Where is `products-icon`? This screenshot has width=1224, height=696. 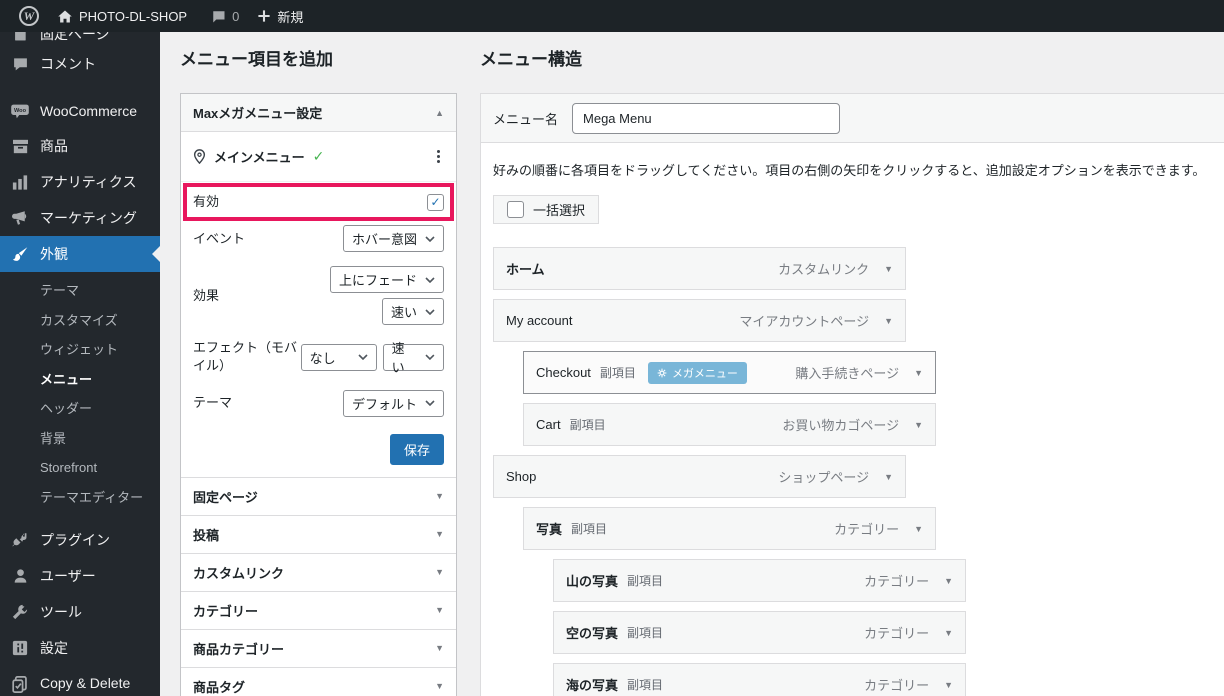
products-icon is located at coordinates (20, 146).